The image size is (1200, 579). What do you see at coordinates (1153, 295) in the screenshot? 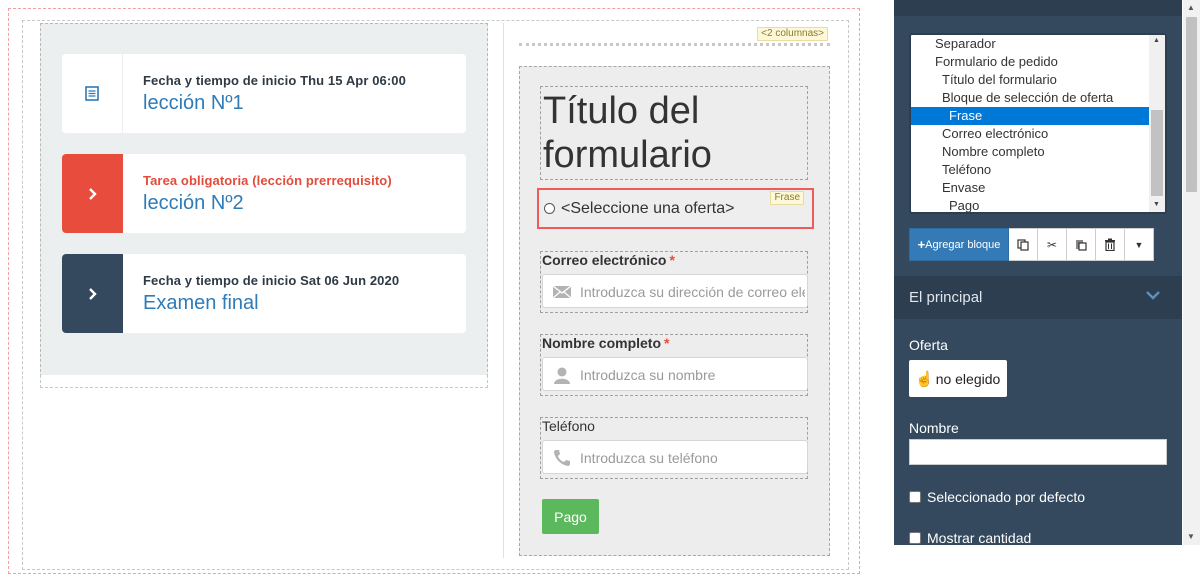
I see `chevron-down-icon` at bounding box center [1153, 295].